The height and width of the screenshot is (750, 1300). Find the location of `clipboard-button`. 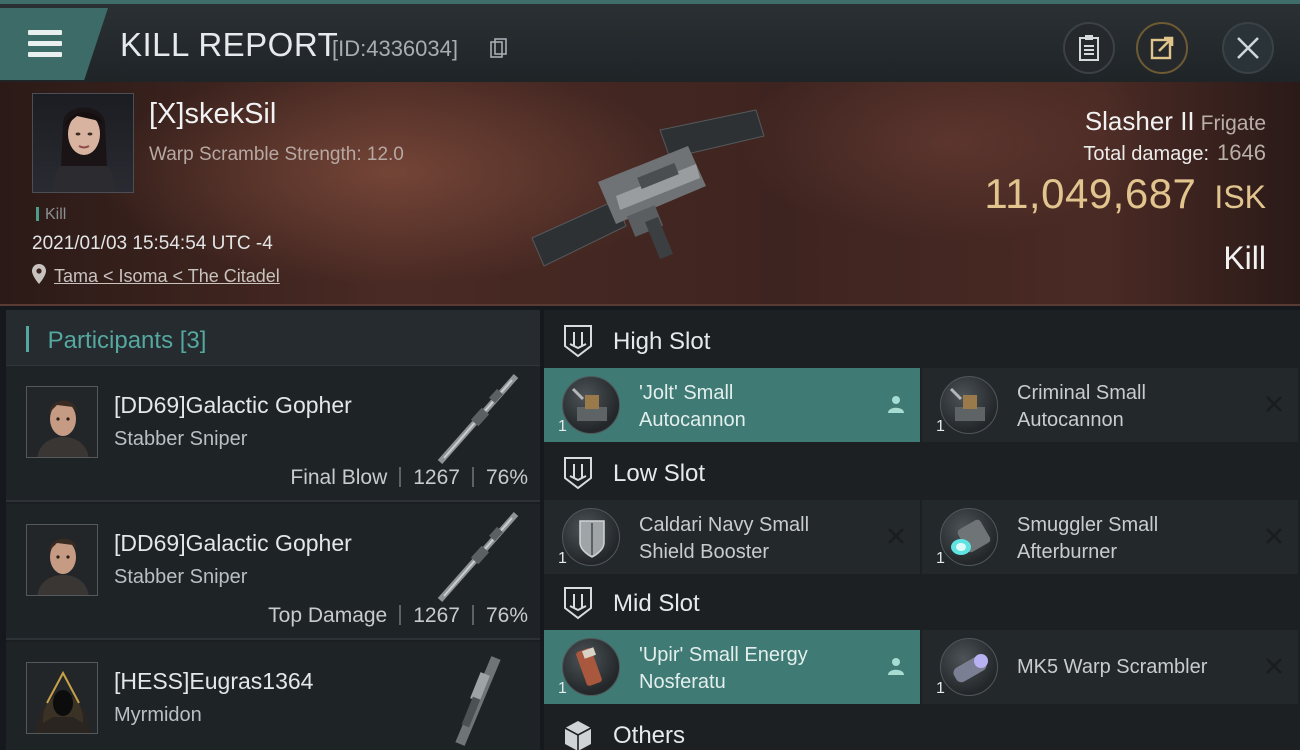

clipboard-button is located at coordinates (1089, 48).